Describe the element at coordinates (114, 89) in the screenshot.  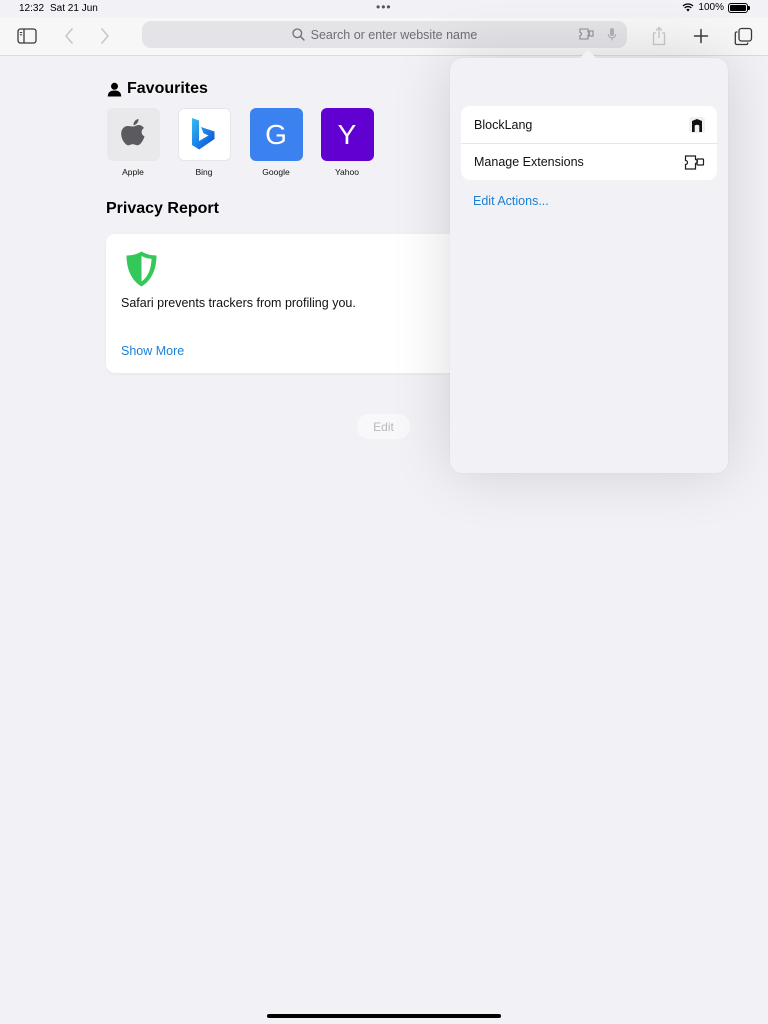
I see `person-icon` at that location.